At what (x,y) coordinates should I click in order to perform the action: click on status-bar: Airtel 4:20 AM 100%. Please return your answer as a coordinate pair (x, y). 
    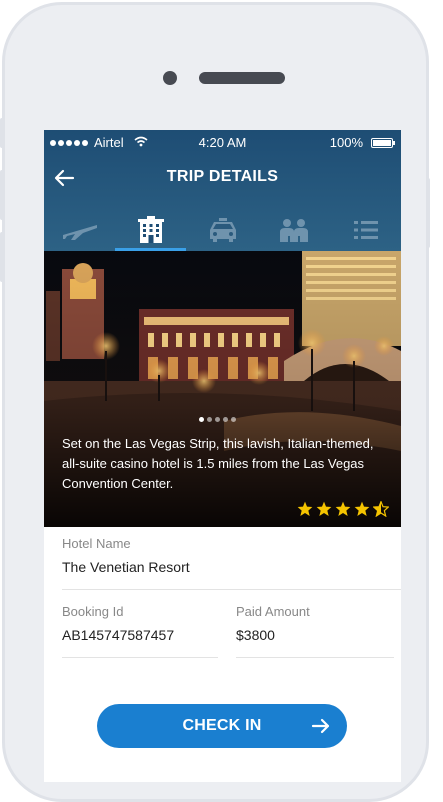
    Looking at the image, I should click on (222, 144).